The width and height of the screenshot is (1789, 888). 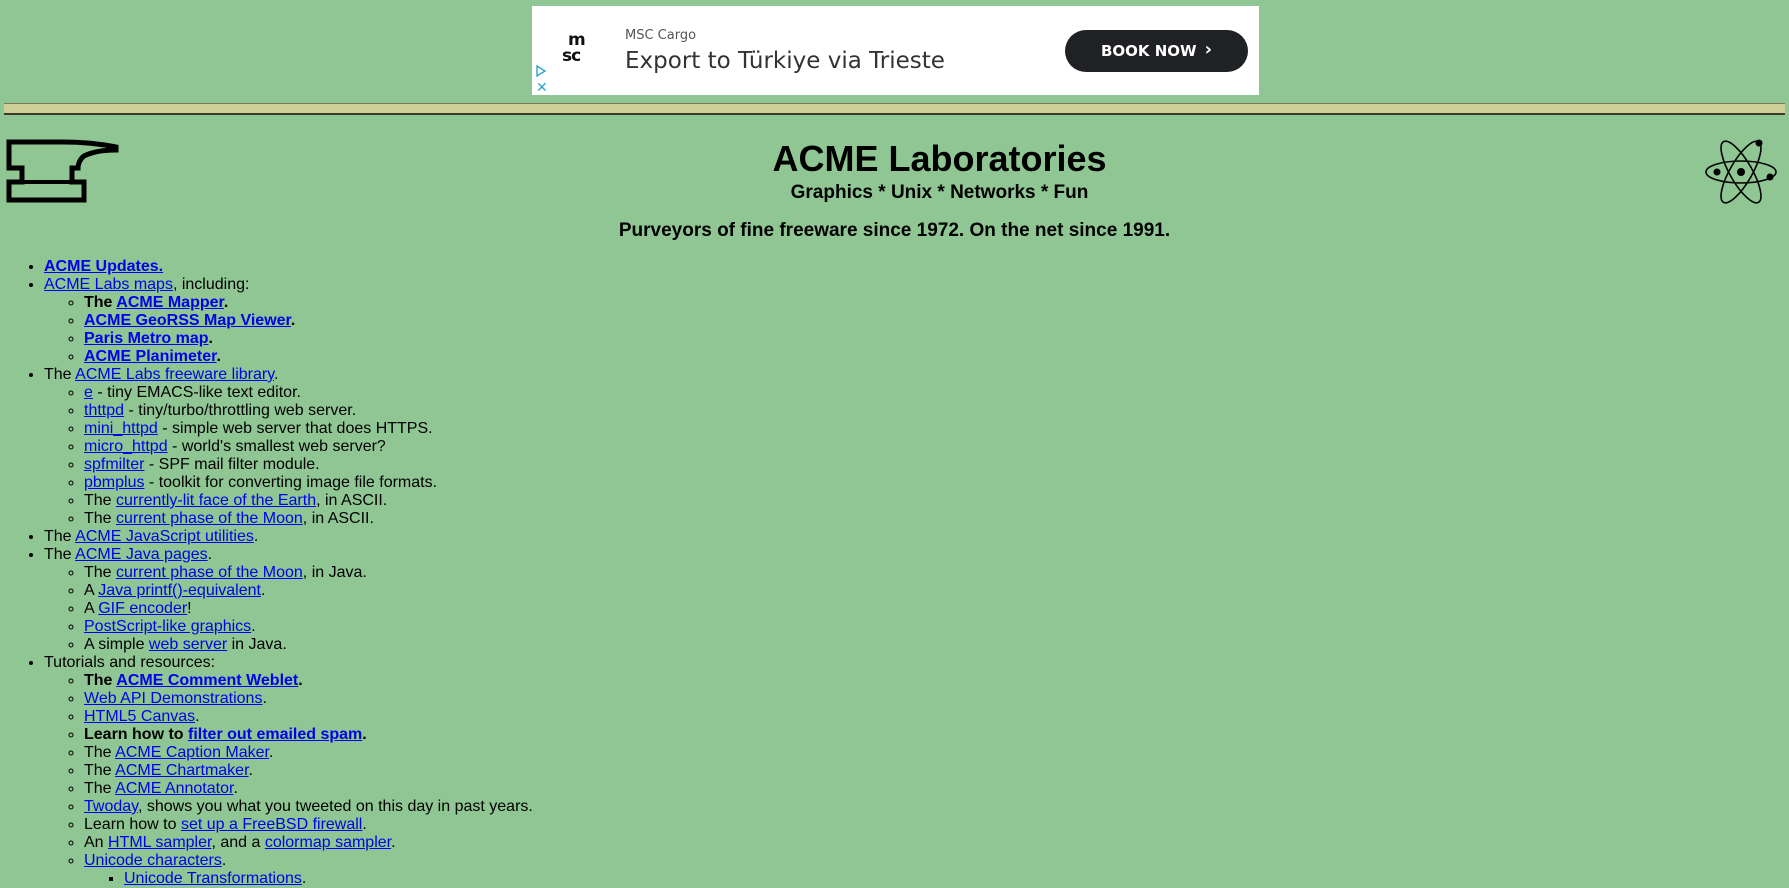 What do you see at coordinates (213, 878) in the screenshot?
I see `unicode-transformations-link: Unicode Transformations` at bounding box center [213, 878].